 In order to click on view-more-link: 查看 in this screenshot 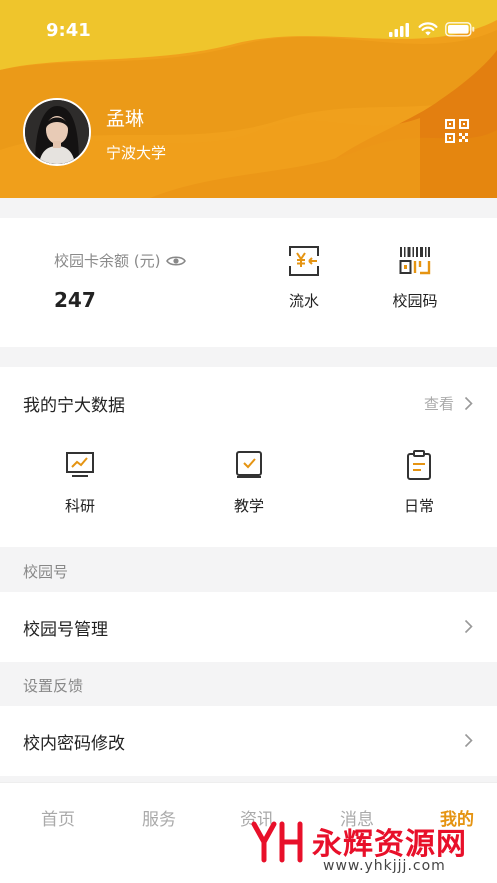, I will do `click(448, 403)`.